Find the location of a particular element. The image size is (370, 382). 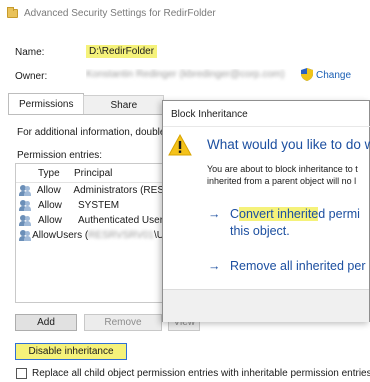

shield-icon is located at coordinates (307, 74).